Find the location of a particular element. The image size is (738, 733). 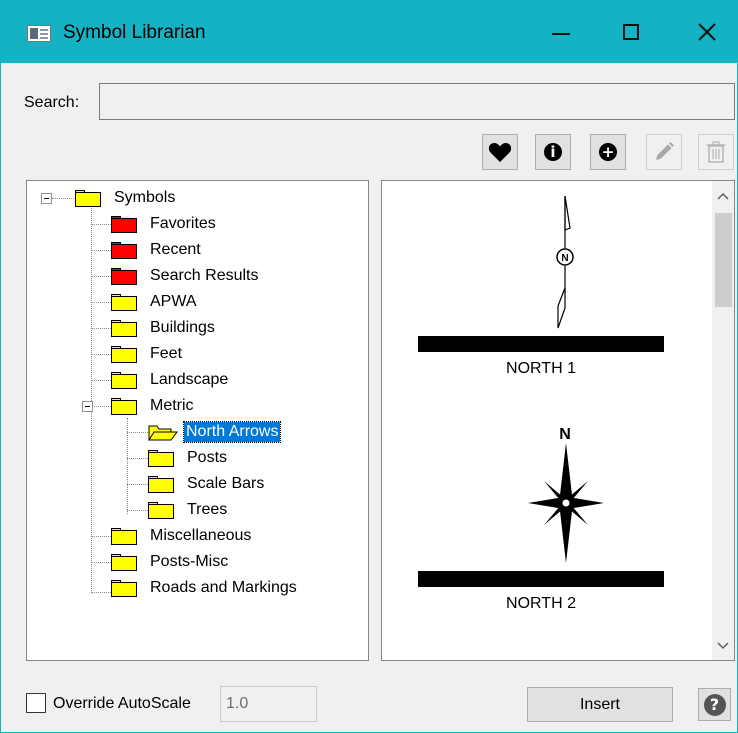

tree-item-label: Favorites is located at coordinates (183, 223).